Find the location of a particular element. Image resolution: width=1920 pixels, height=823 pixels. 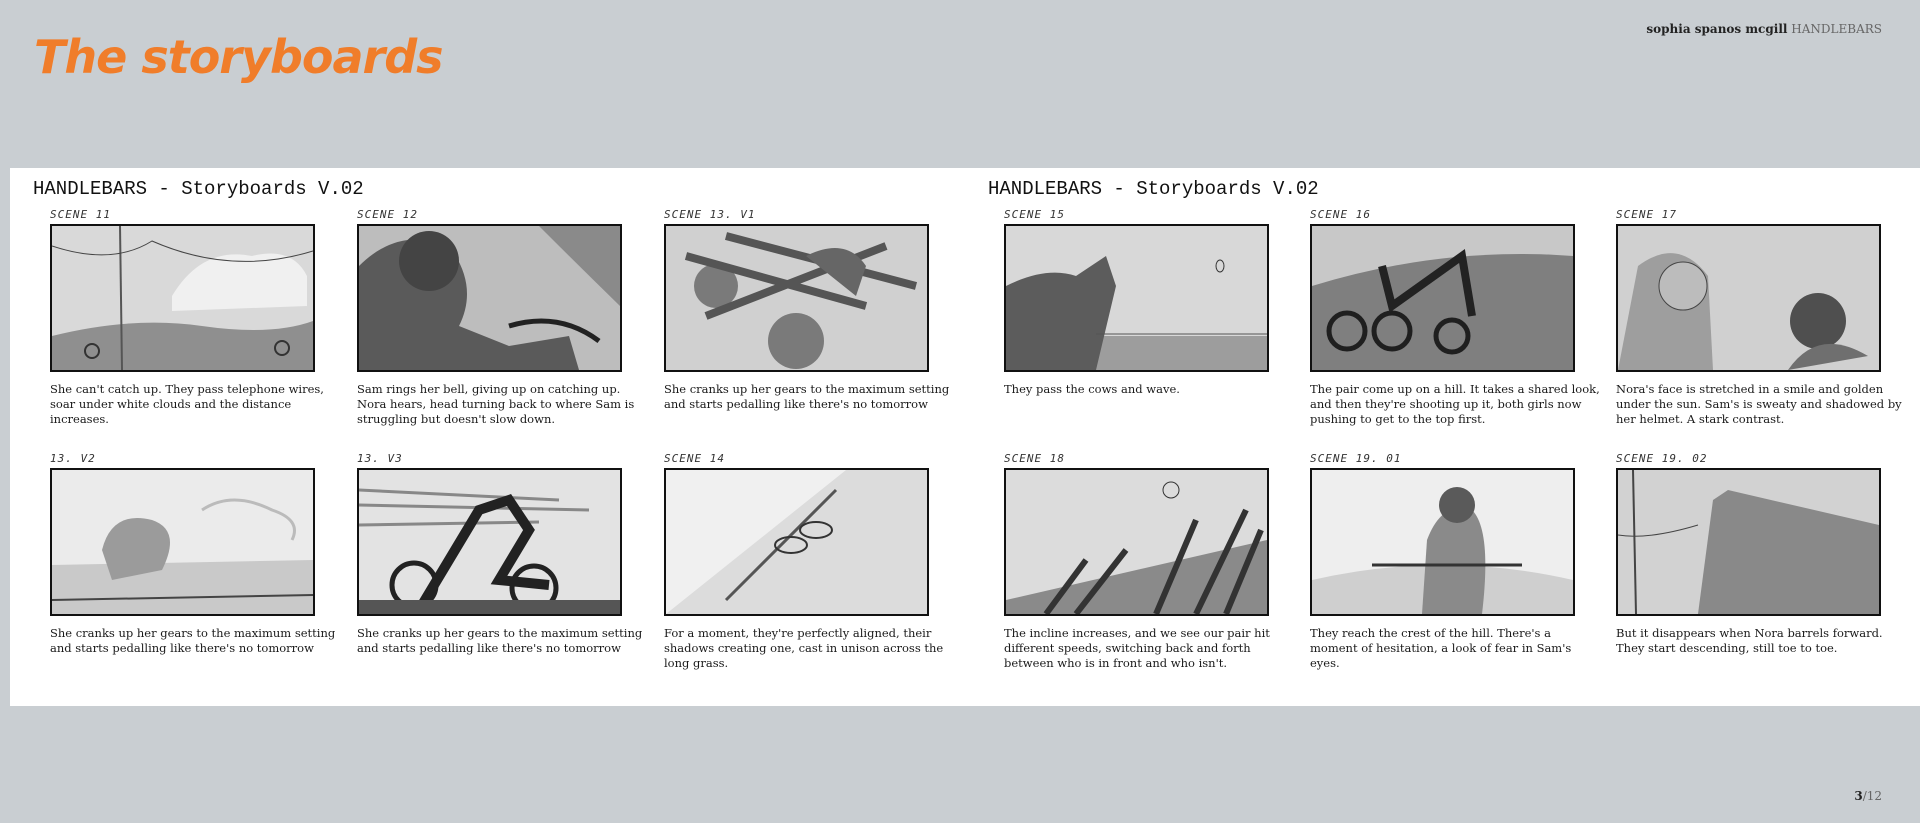

board-title-2: HANDLEBARS - Storyboards V.02 is located at coordinates (1153, 189).